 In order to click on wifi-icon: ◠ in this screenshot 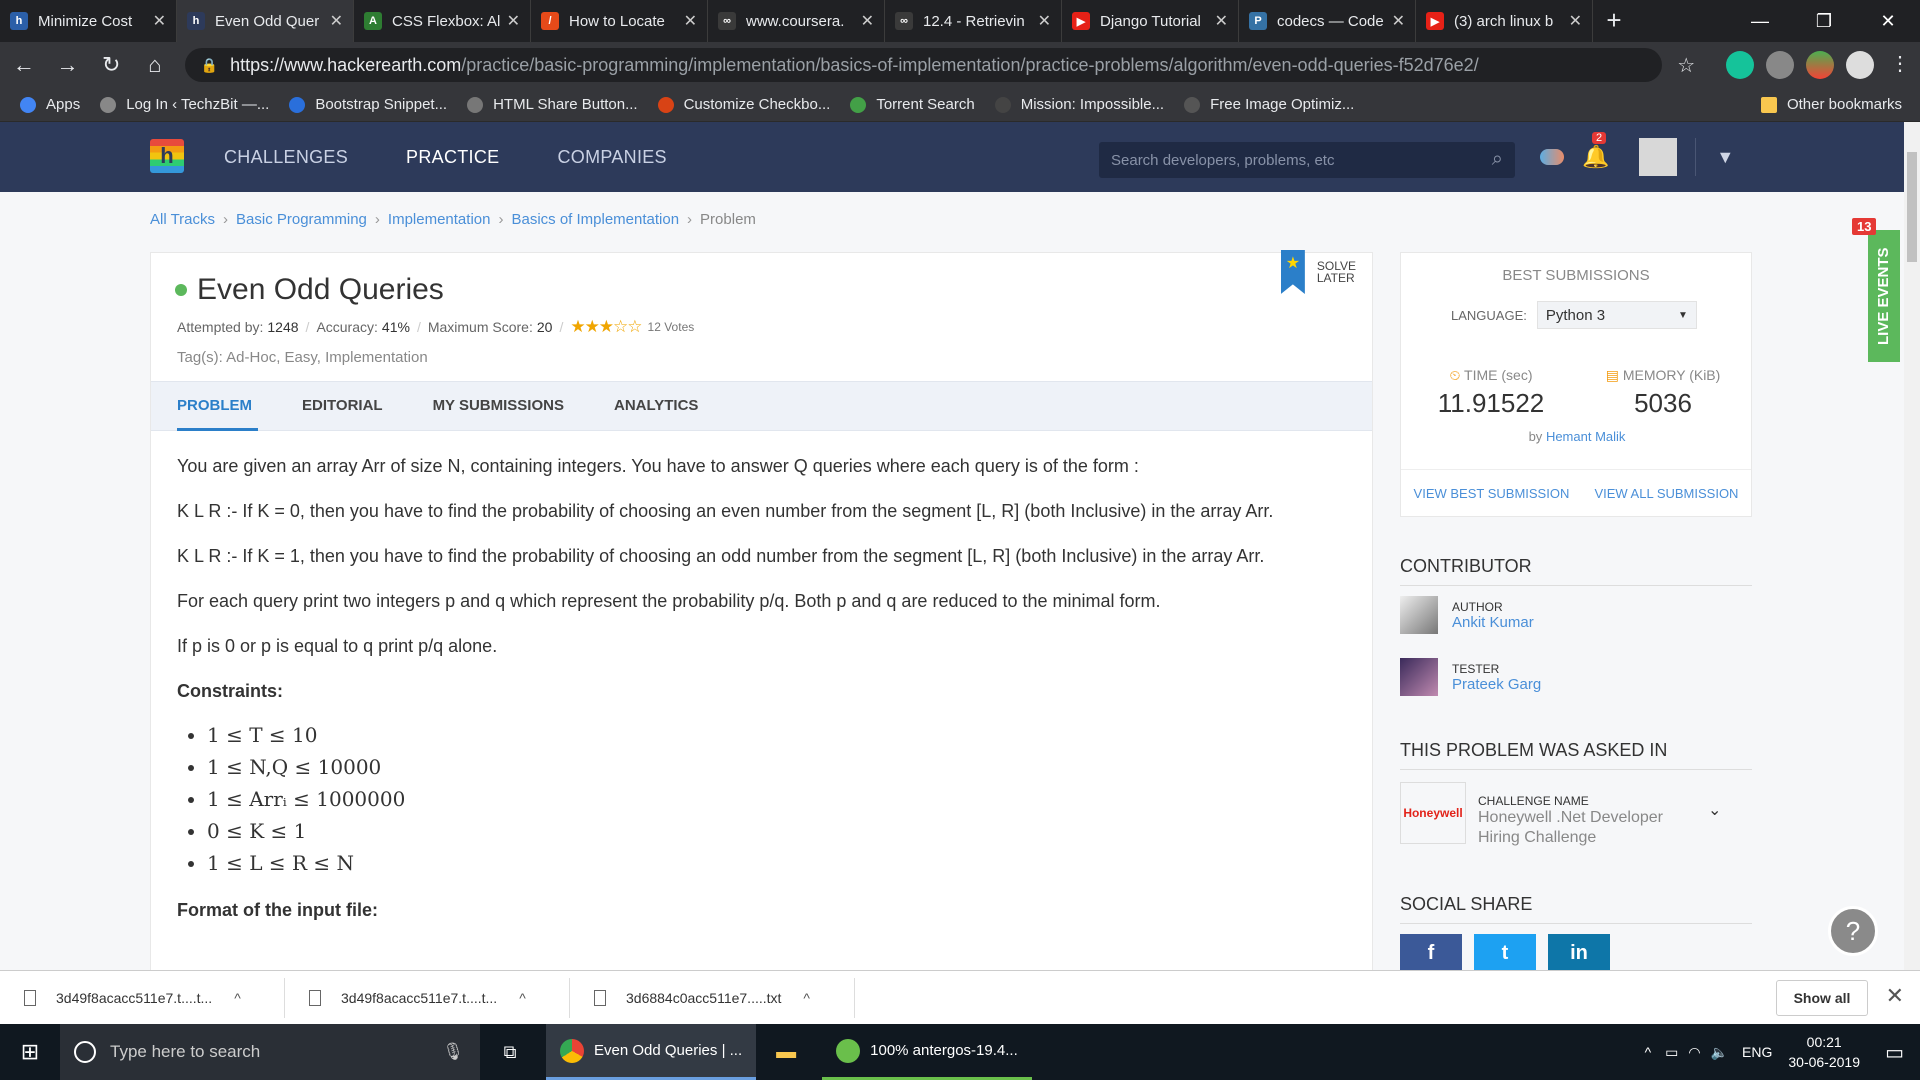, I will do `click(1694, 1052)`.